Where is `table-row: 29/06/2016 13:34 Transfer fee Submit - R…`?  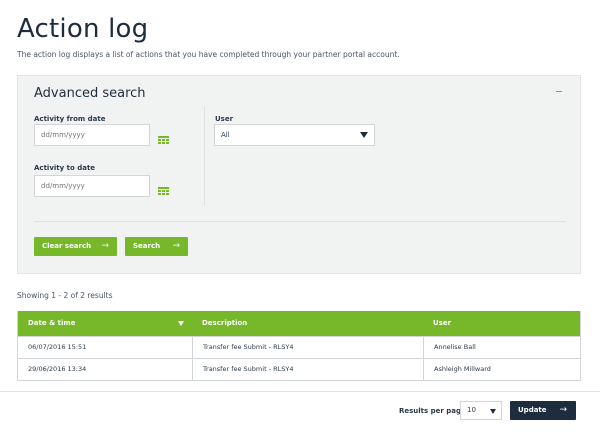
table-row: 29/06/2016 13:34 Transfer fee Submit - R… is located at coordinates (299, 369).